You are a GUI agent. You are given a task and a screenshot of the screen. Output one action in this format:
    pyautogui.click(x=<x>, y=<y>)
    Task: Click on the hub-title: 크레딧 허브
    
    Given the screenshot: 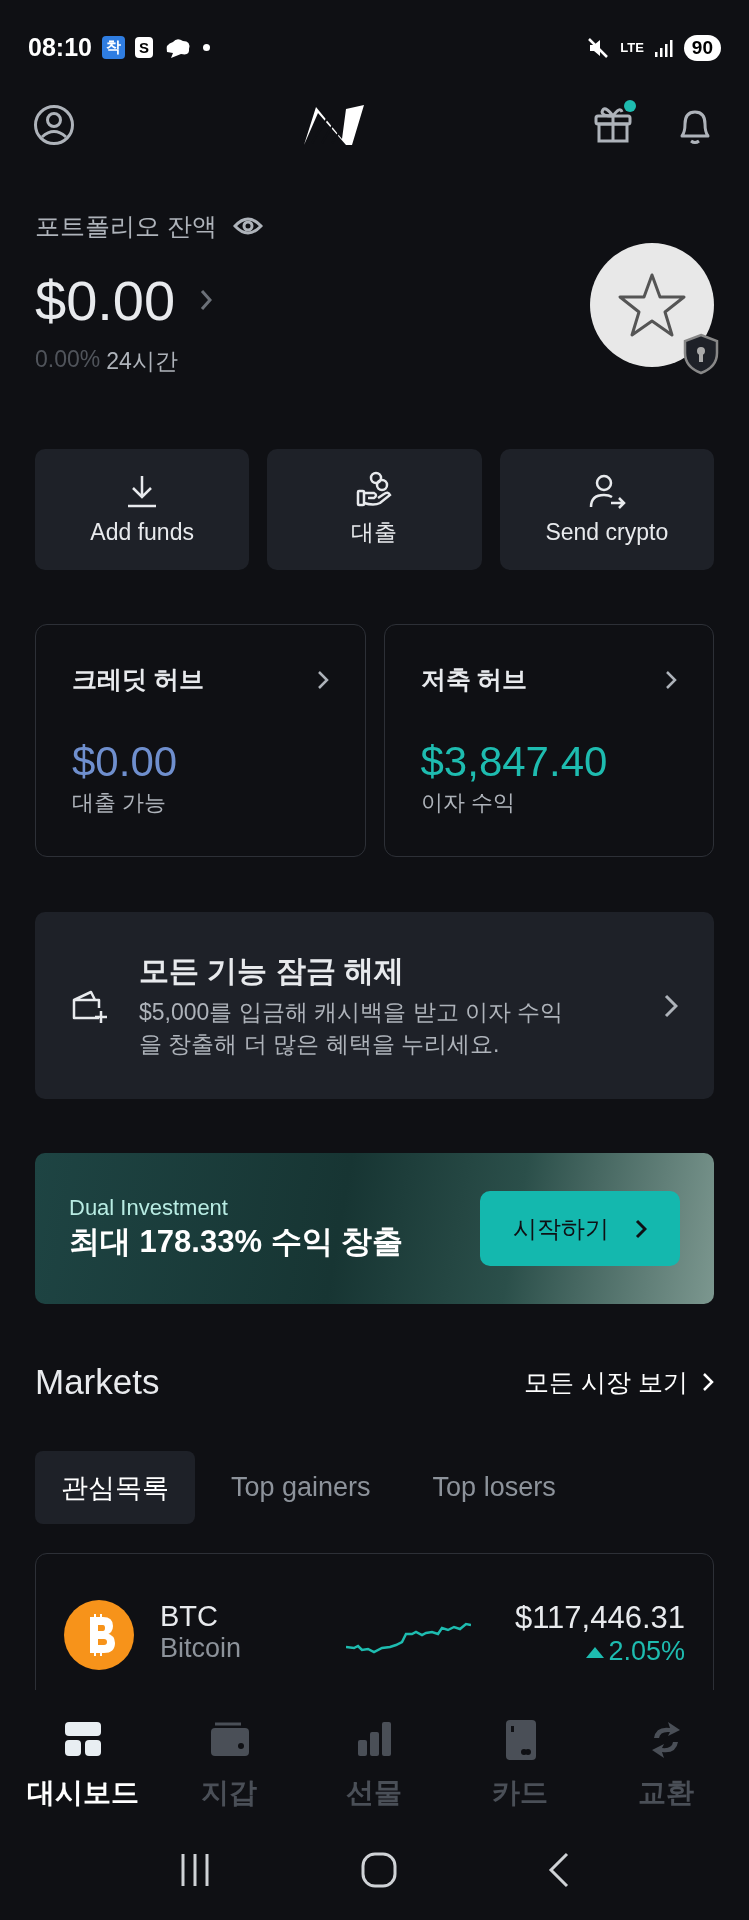 What is the action you would take?
    pyautogui.click(x=138, y=679)
    